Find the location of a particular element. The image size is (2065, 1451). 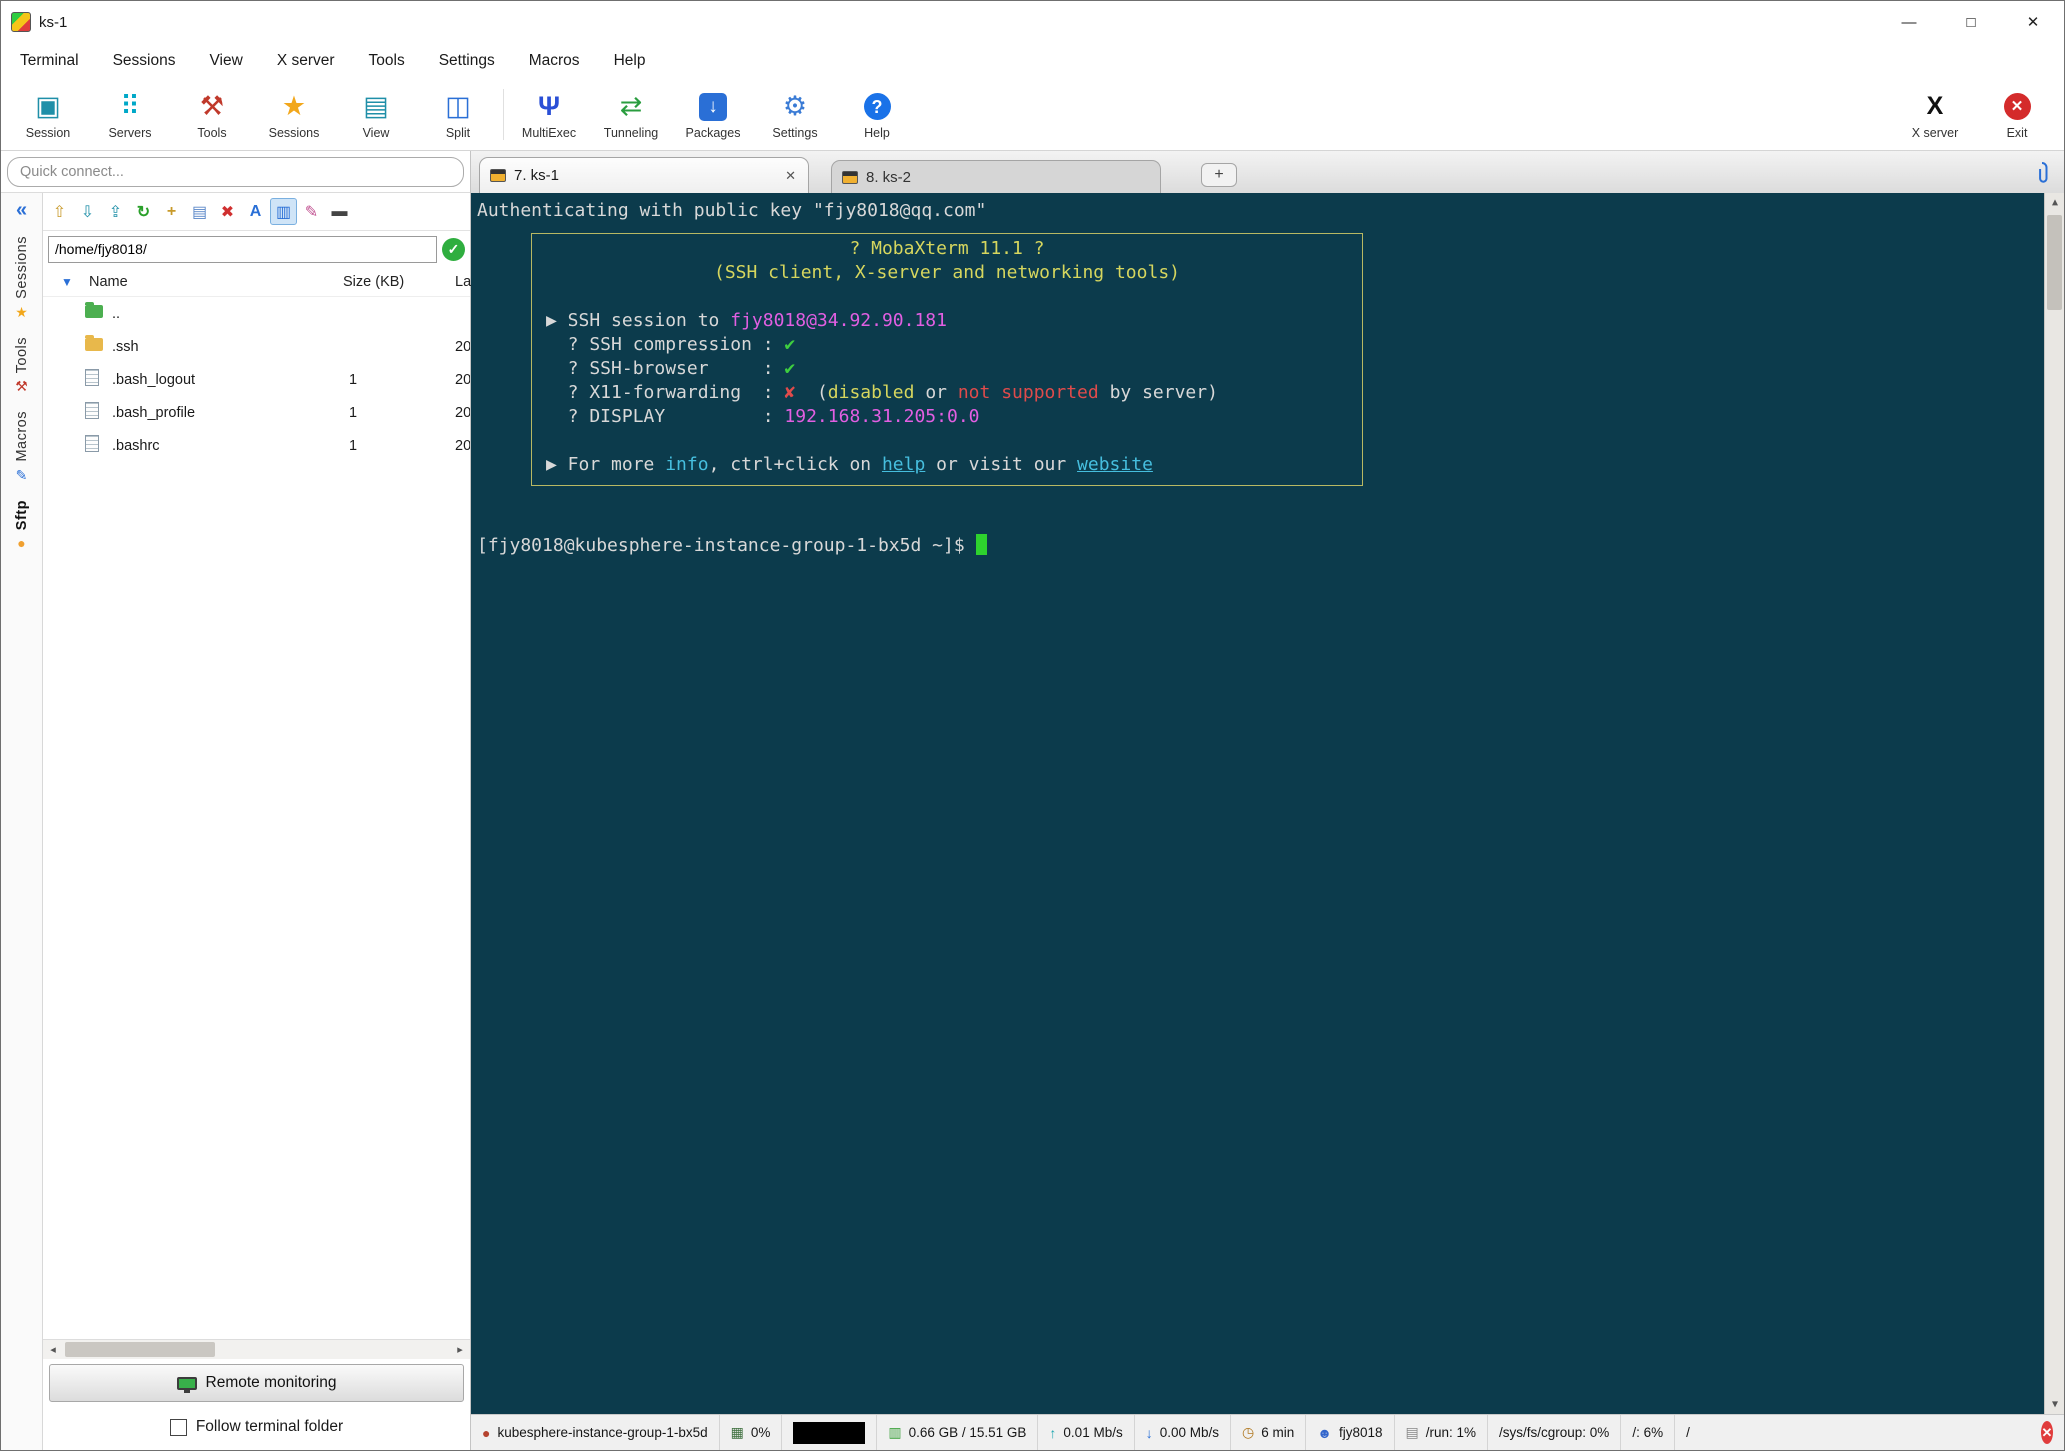

sftp-icon: ● is located at coordinates (21, 542).